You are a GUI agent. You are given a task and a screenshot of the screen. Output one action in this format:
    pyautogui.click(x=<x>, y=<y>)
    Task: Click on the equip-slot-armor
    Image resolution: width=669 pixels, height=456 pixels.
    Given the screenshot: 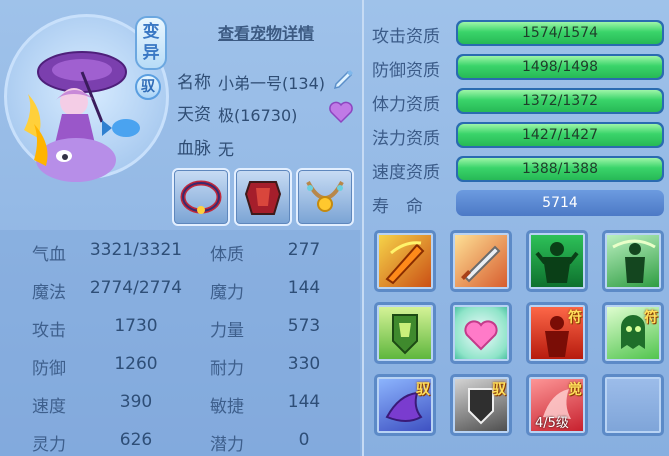 What is the action you would take?
    pyautogui.click(x=263, y=197)
    